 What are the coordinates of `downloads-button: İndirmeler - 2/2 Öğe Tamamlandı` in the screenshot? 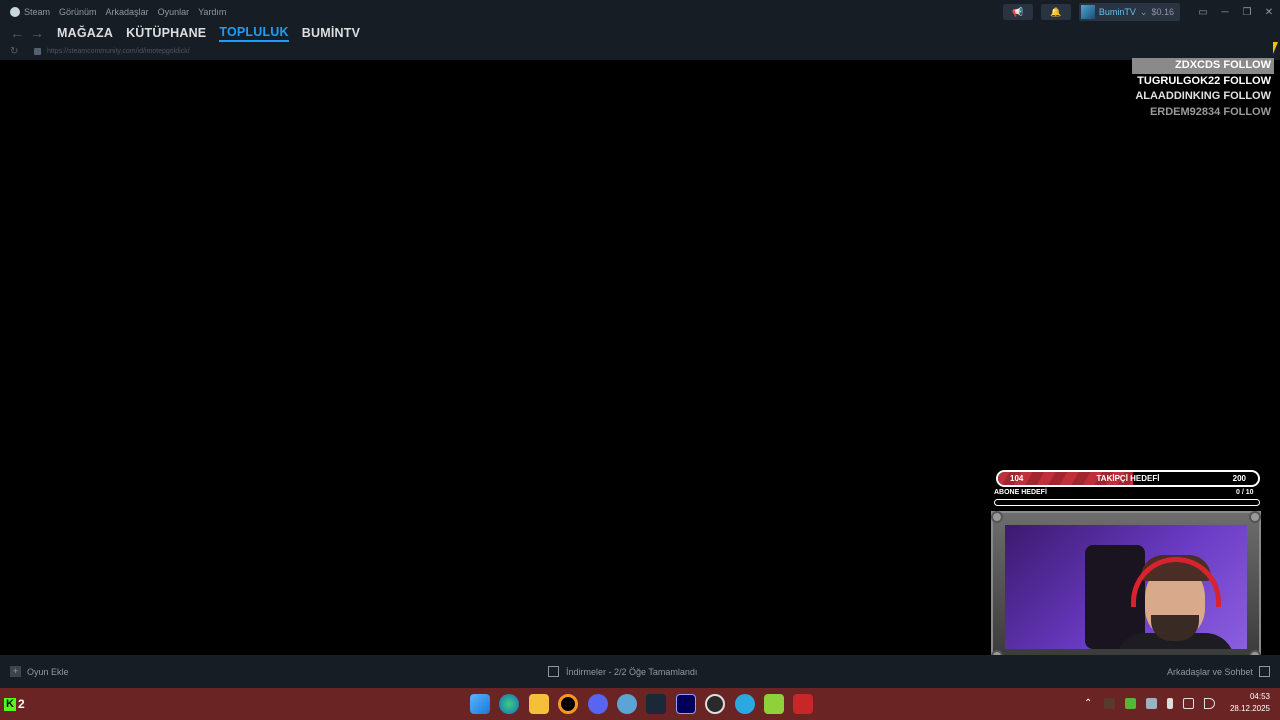 It's located at (622, 671).